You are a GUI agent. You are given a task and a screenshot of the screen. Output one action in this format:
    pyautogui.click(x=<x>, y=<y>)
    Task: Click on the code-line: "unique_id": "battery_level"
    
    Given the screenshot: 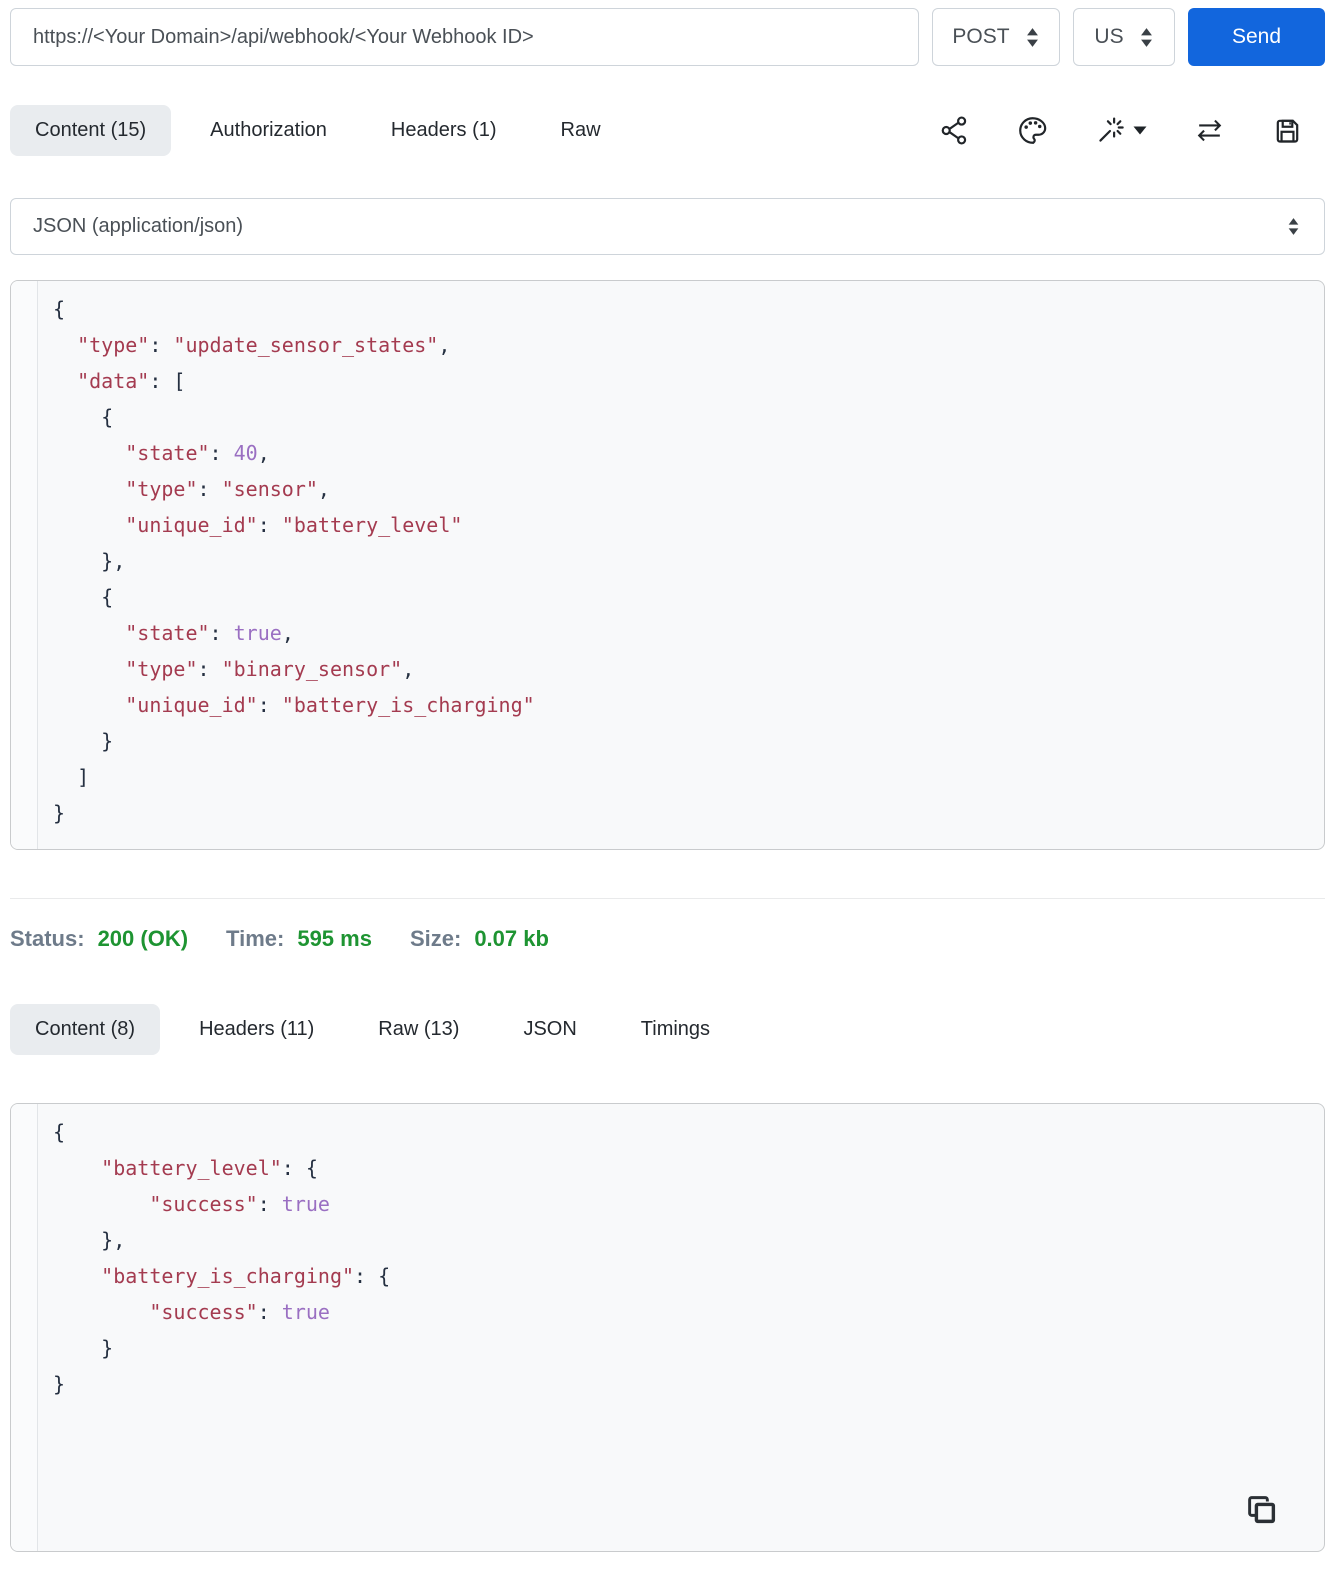 What is the action you would take?
    pyautogui.click(x=258, y=525)
    